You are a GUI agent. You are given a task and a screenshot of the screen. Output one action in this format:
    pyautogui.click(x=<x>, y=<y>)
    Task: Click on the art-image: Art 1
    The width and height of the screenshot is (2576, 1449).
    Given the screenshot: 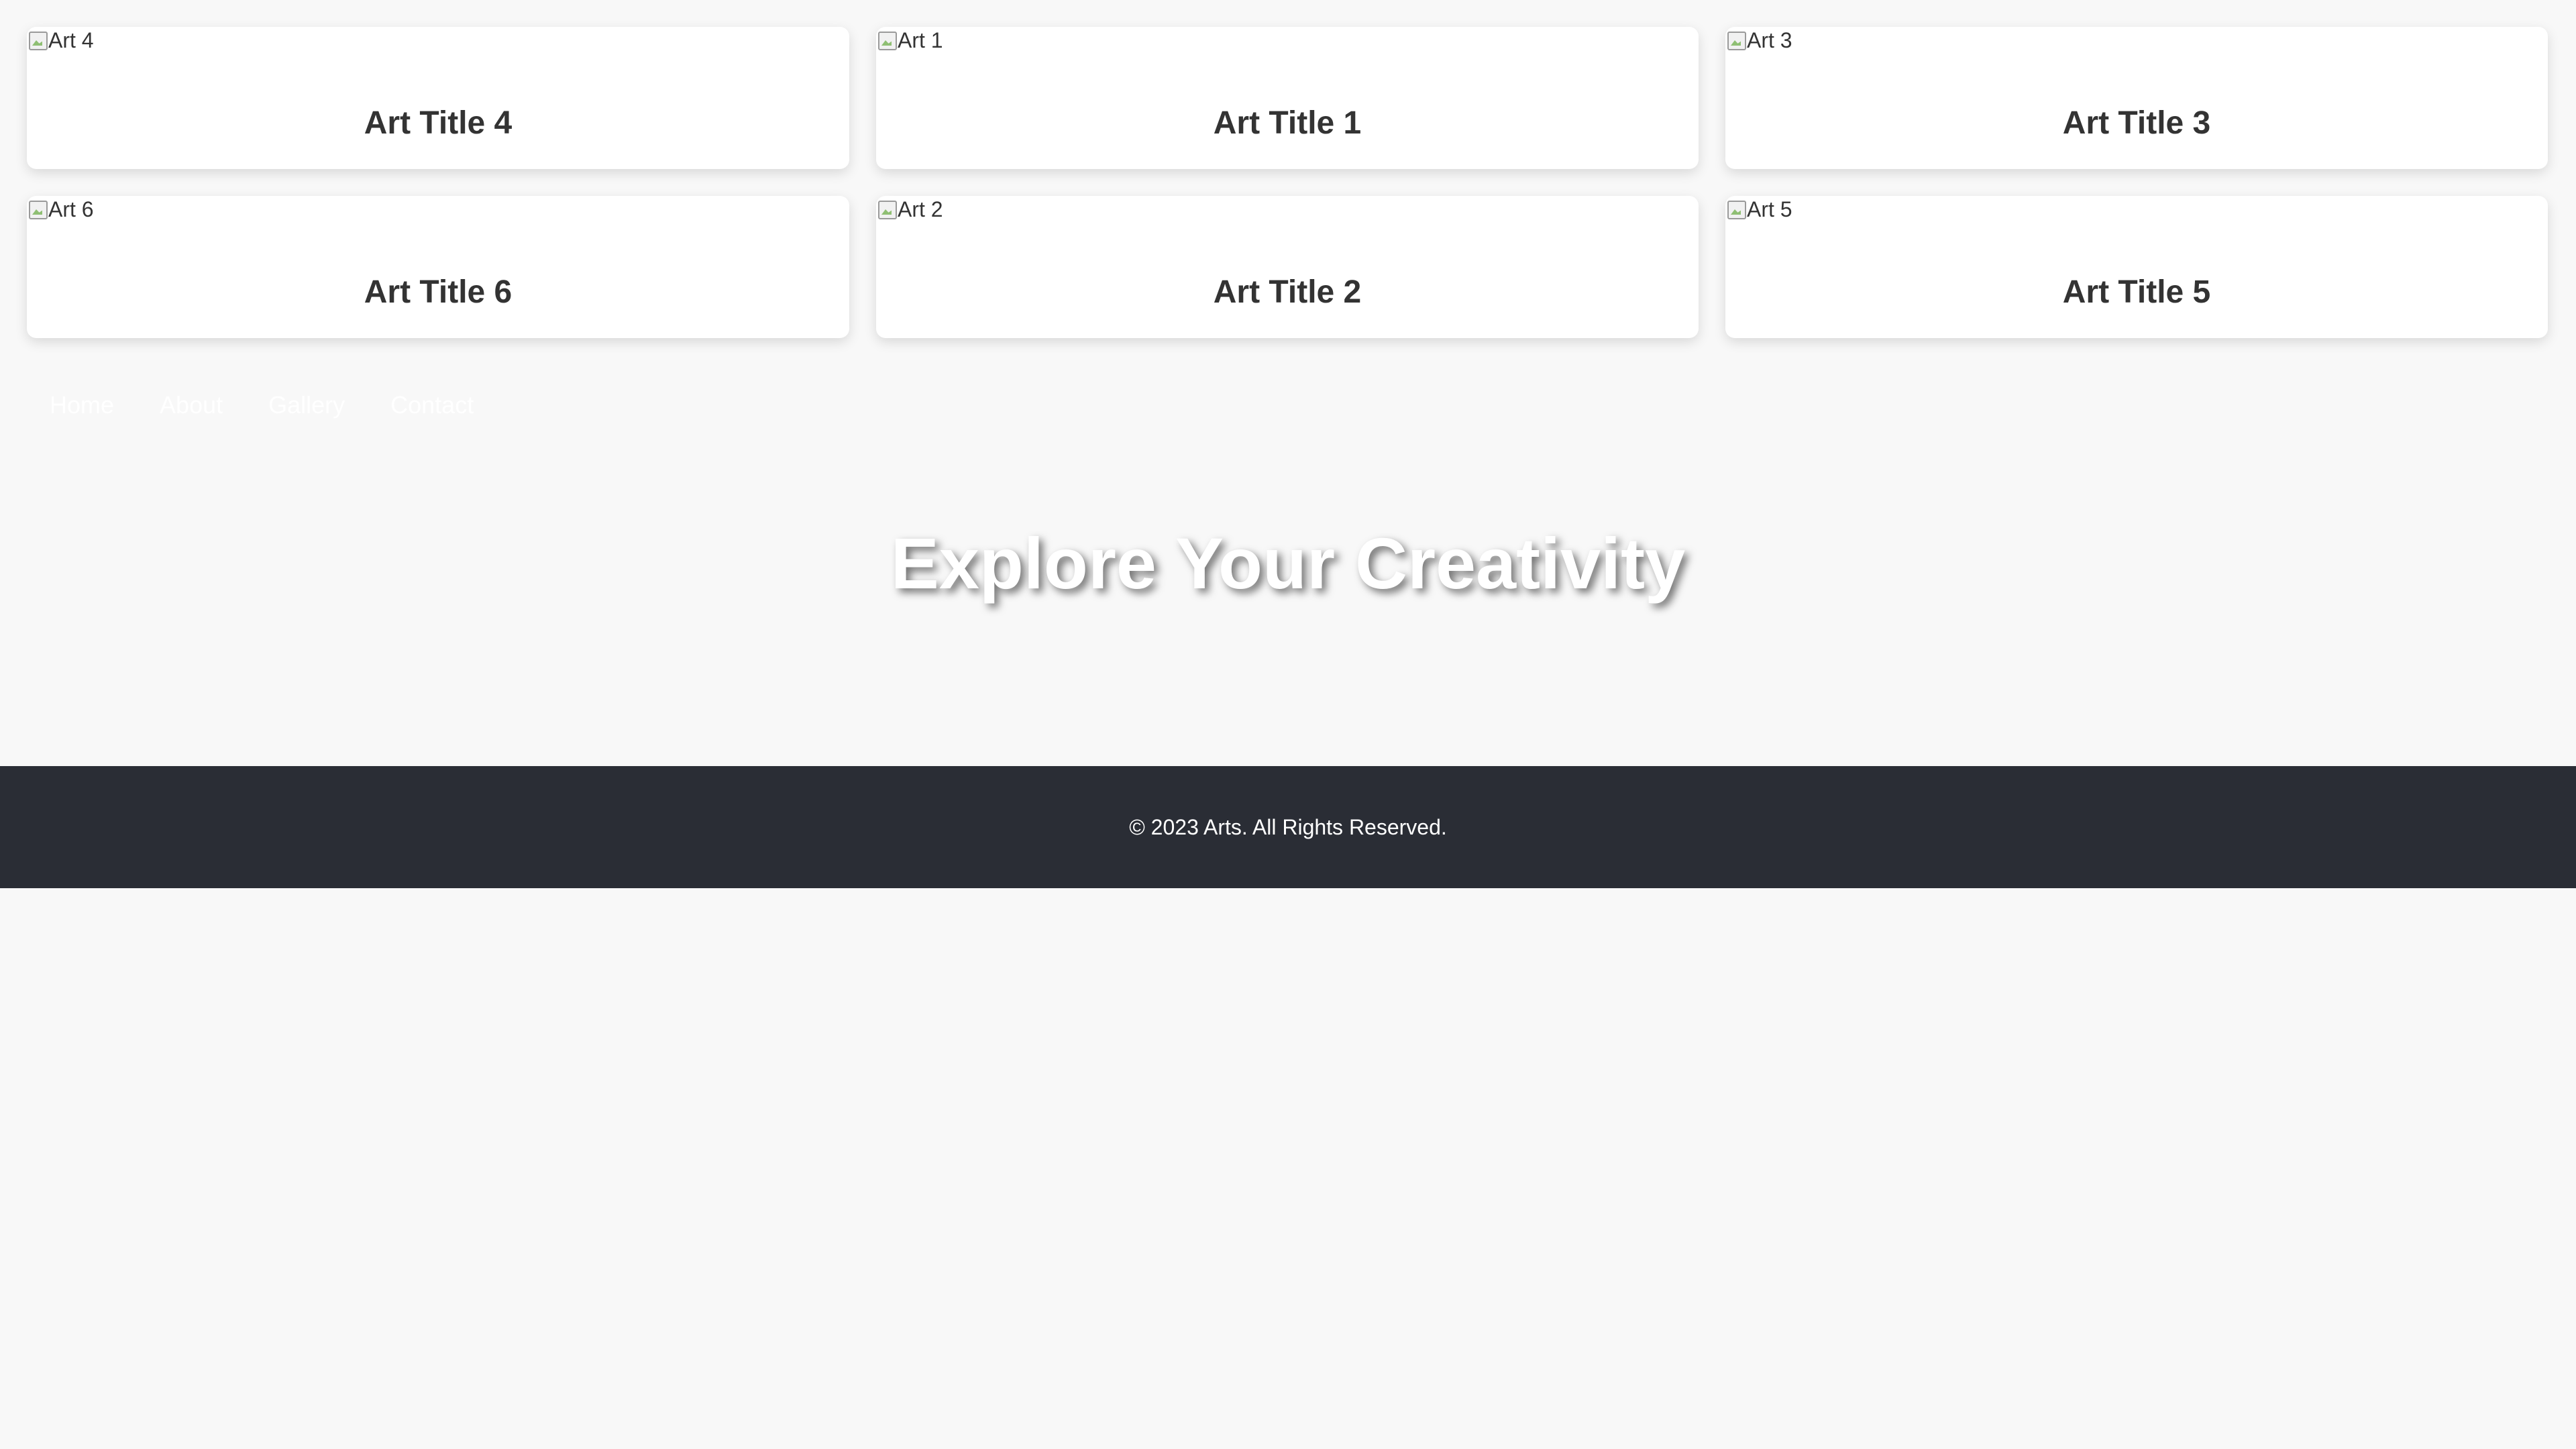 What is the action you would take?
    pyautogui.click(x=909, y=40)
    